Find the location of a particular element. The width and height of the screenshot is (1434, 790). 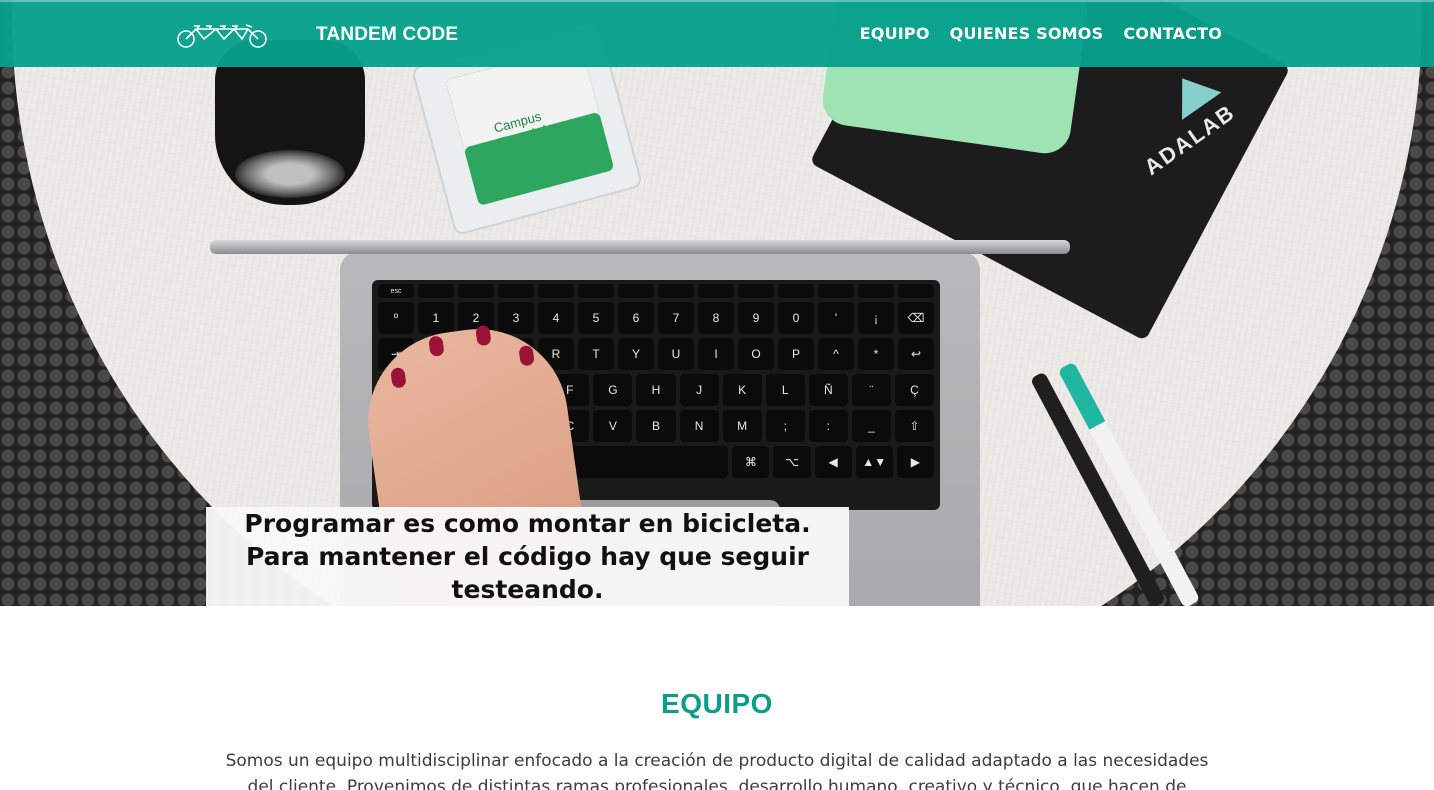

nav-link-quienes-somos: QUIENES SOMOS is located at coordinates (1027, 33).